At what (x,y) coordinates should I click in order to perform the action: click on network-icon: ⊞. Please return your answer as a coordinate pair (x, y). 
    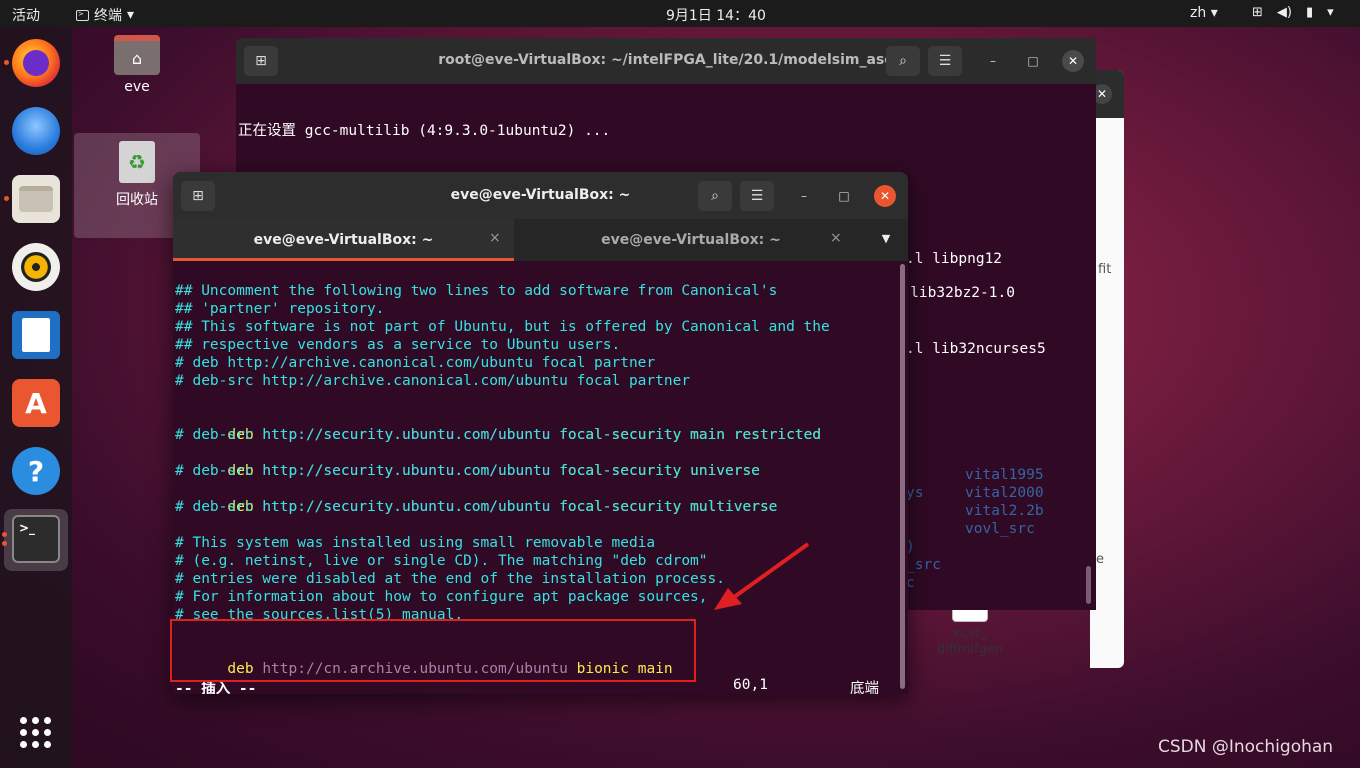
    Looking at the image, I should click on (1257, 12).